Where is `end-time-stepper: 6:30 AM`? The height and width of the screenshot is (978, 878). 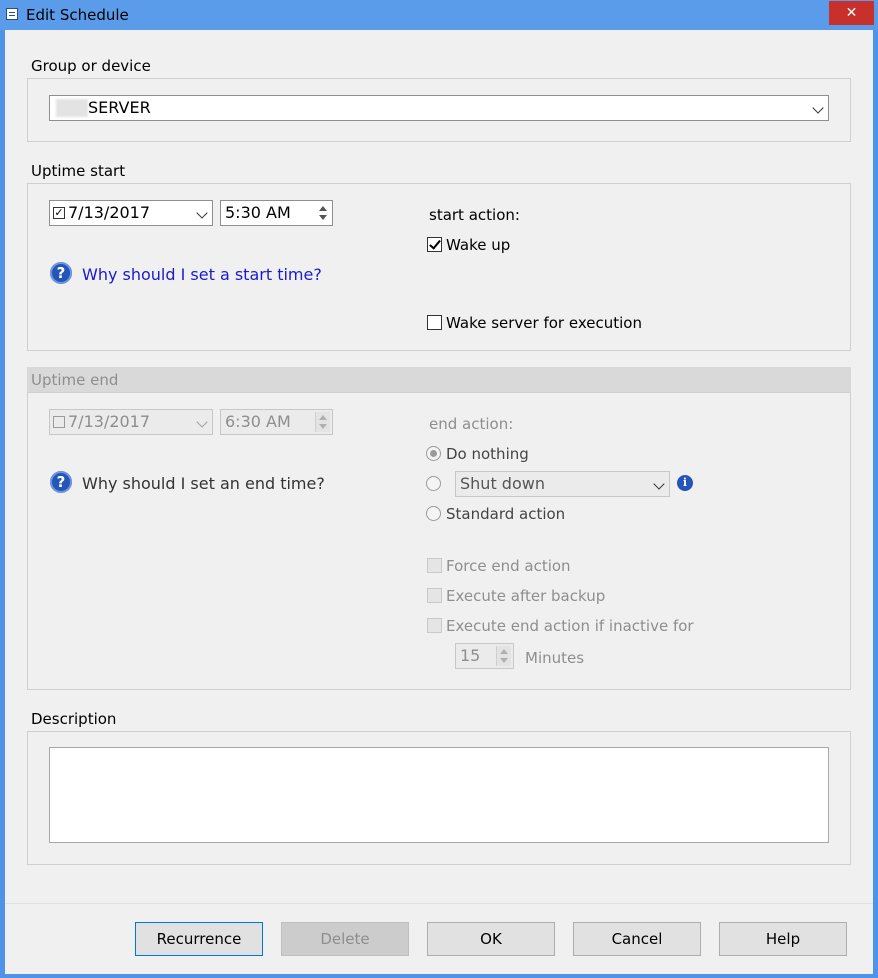 end-time-stepper: 6:30 AM is located at coordinates (276, 422).